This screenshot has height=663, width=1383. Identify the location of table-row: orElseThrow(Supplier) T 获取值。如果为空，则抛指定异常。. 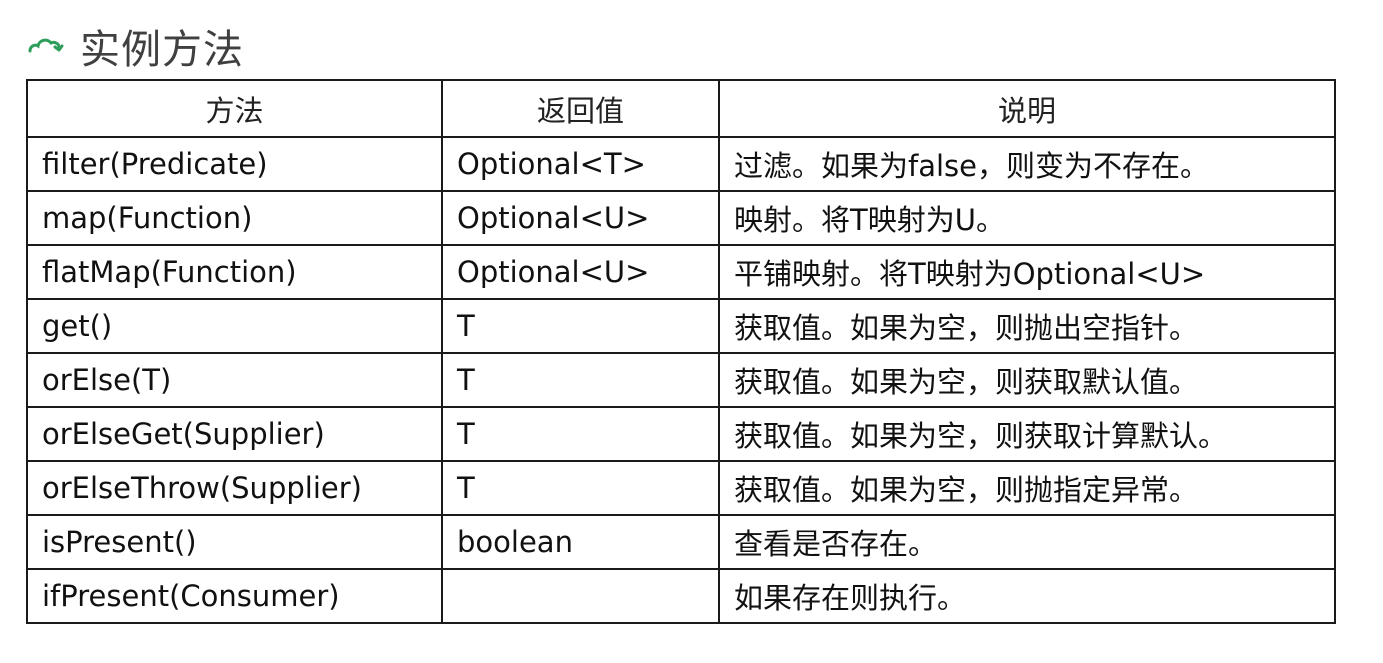
(681, 488).